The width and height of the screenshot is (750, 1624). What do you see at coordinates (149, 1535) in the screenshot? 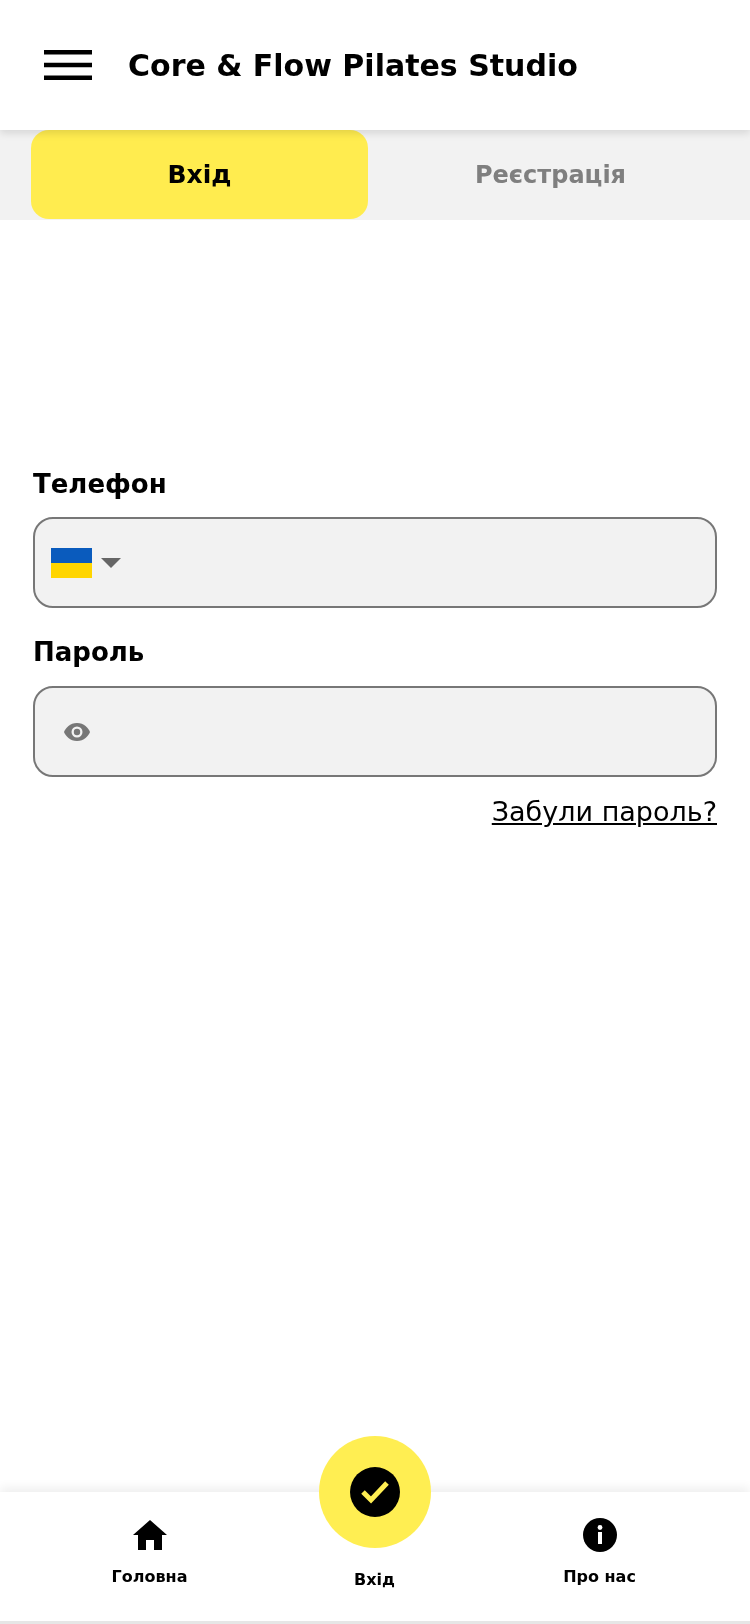
I see `home-icon` at bounding box center [149, 1535].